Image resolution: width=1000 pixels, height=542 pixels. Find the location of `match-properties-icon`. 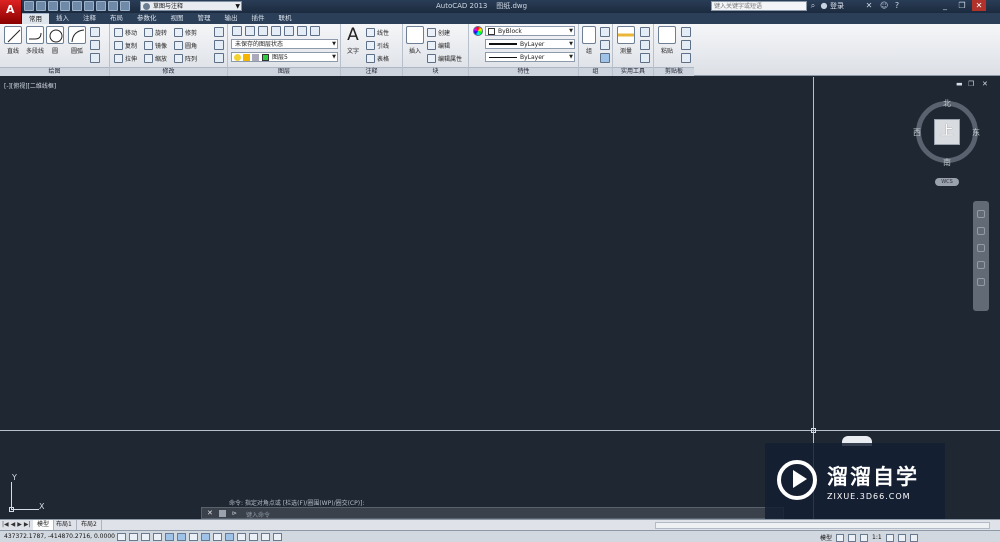

match-properties-icon is located at coordinates (478, 31).